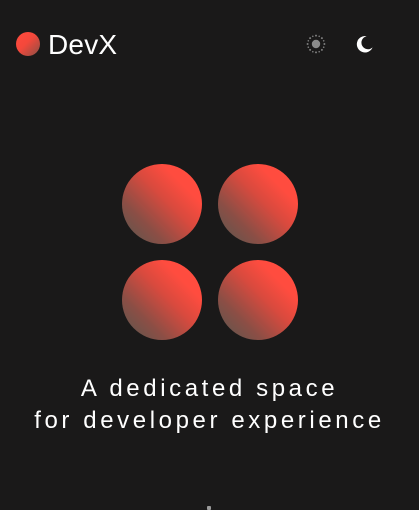 Image resolution: width=419 pixels, height=510 pixels. I want to click on dark-theme-button, so click(364, 44).